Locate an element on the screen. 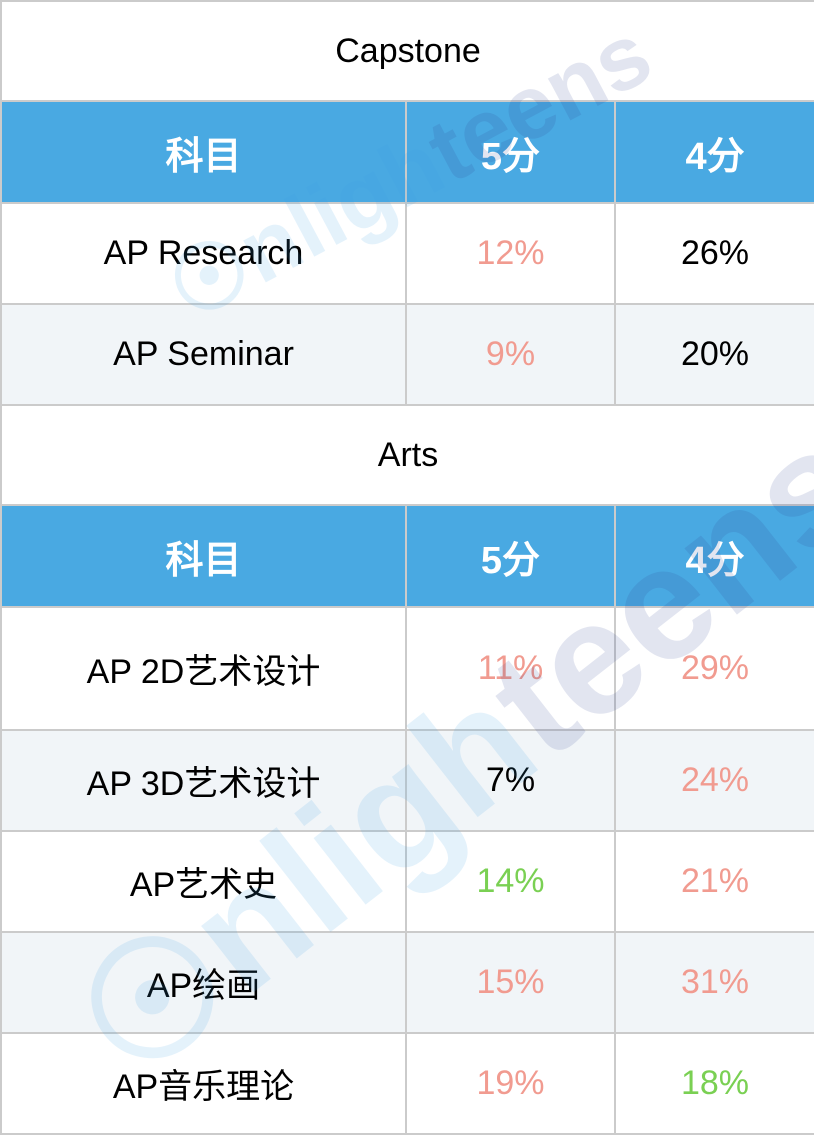  table-row: AP艺术史 14% 21% is located at coordinates (407, 881).